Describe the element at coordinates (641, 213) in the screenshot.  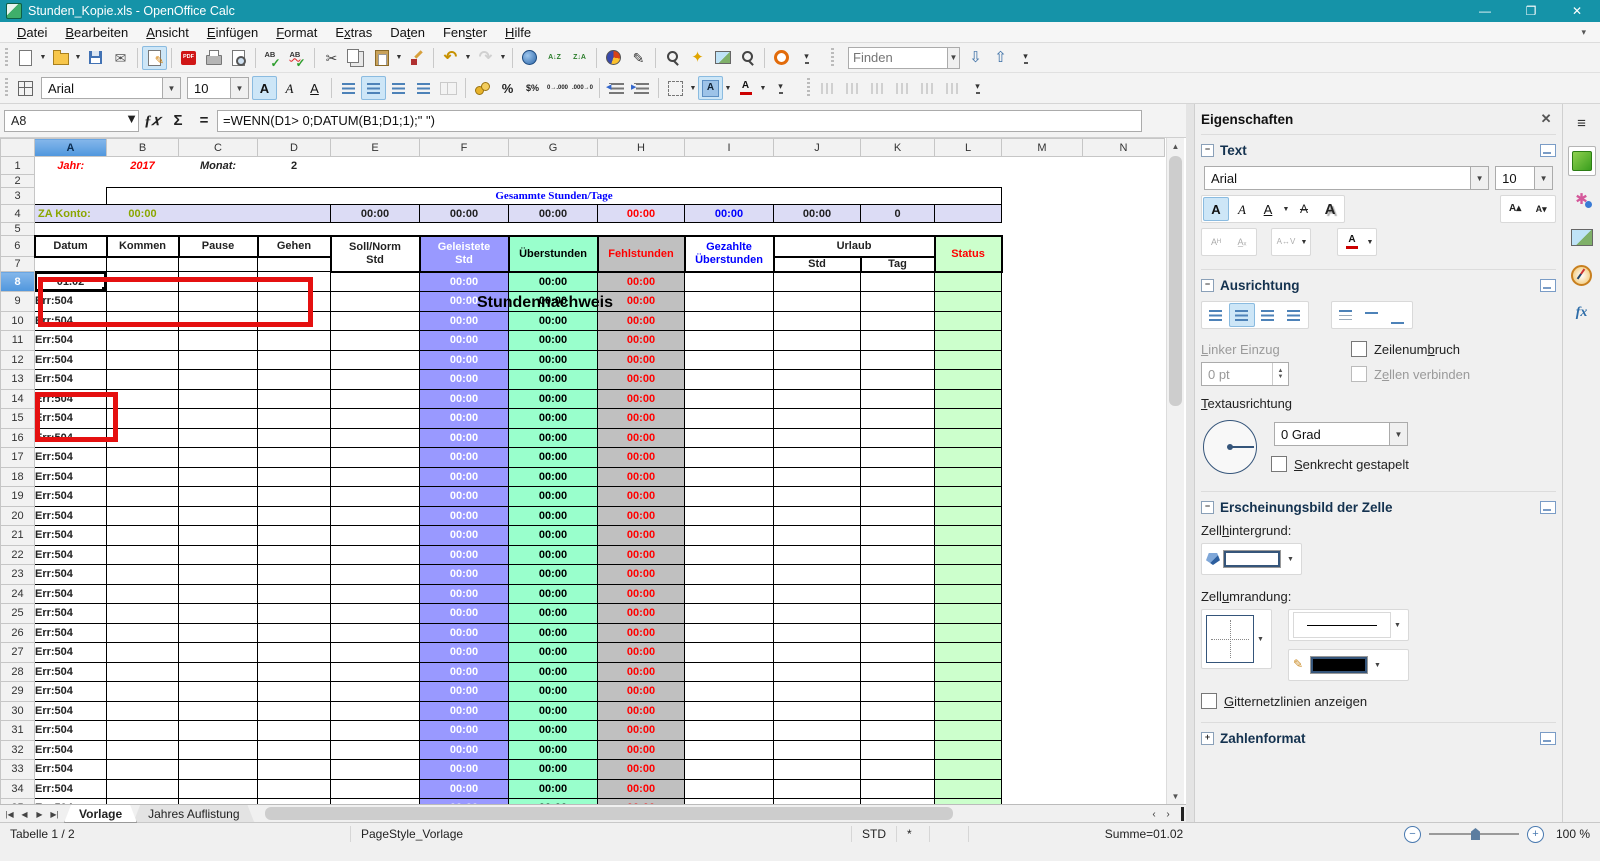
I see `cell-h4: 00:00` at that location.